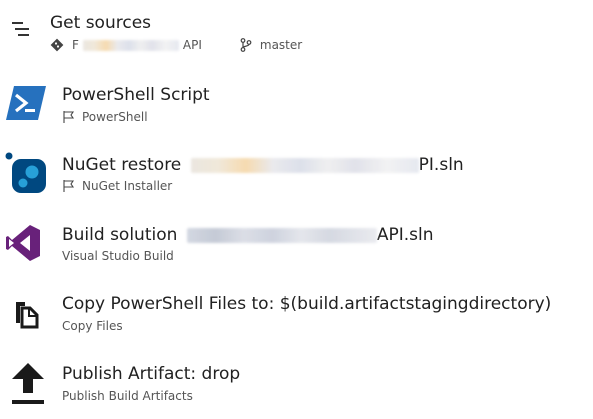 This screenshot has height=419, width=593. What do you see at coordinates (122, 165) in the screenshot?
I see `task-title-prefix: NuGet restore` at bounding box center [122, 165].